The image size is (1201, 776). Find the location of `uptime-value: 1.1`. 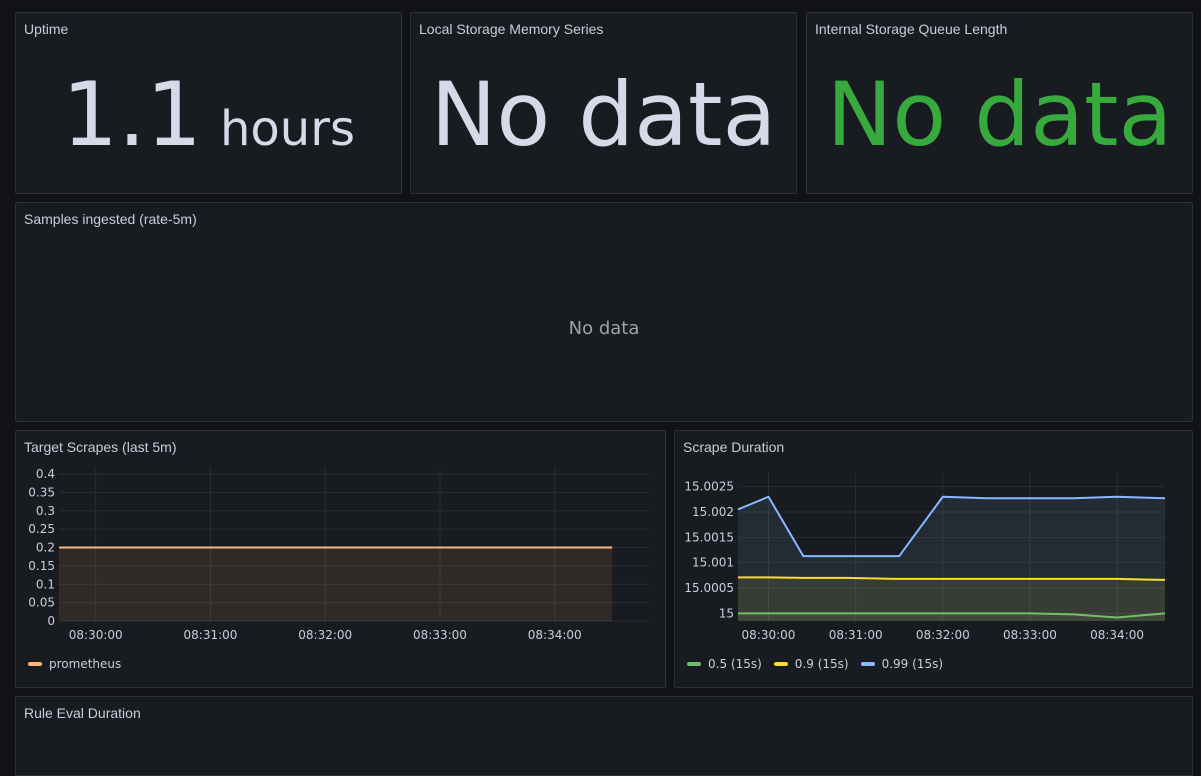

uptime-value: 1.1 is located at coordinates (132, 114).